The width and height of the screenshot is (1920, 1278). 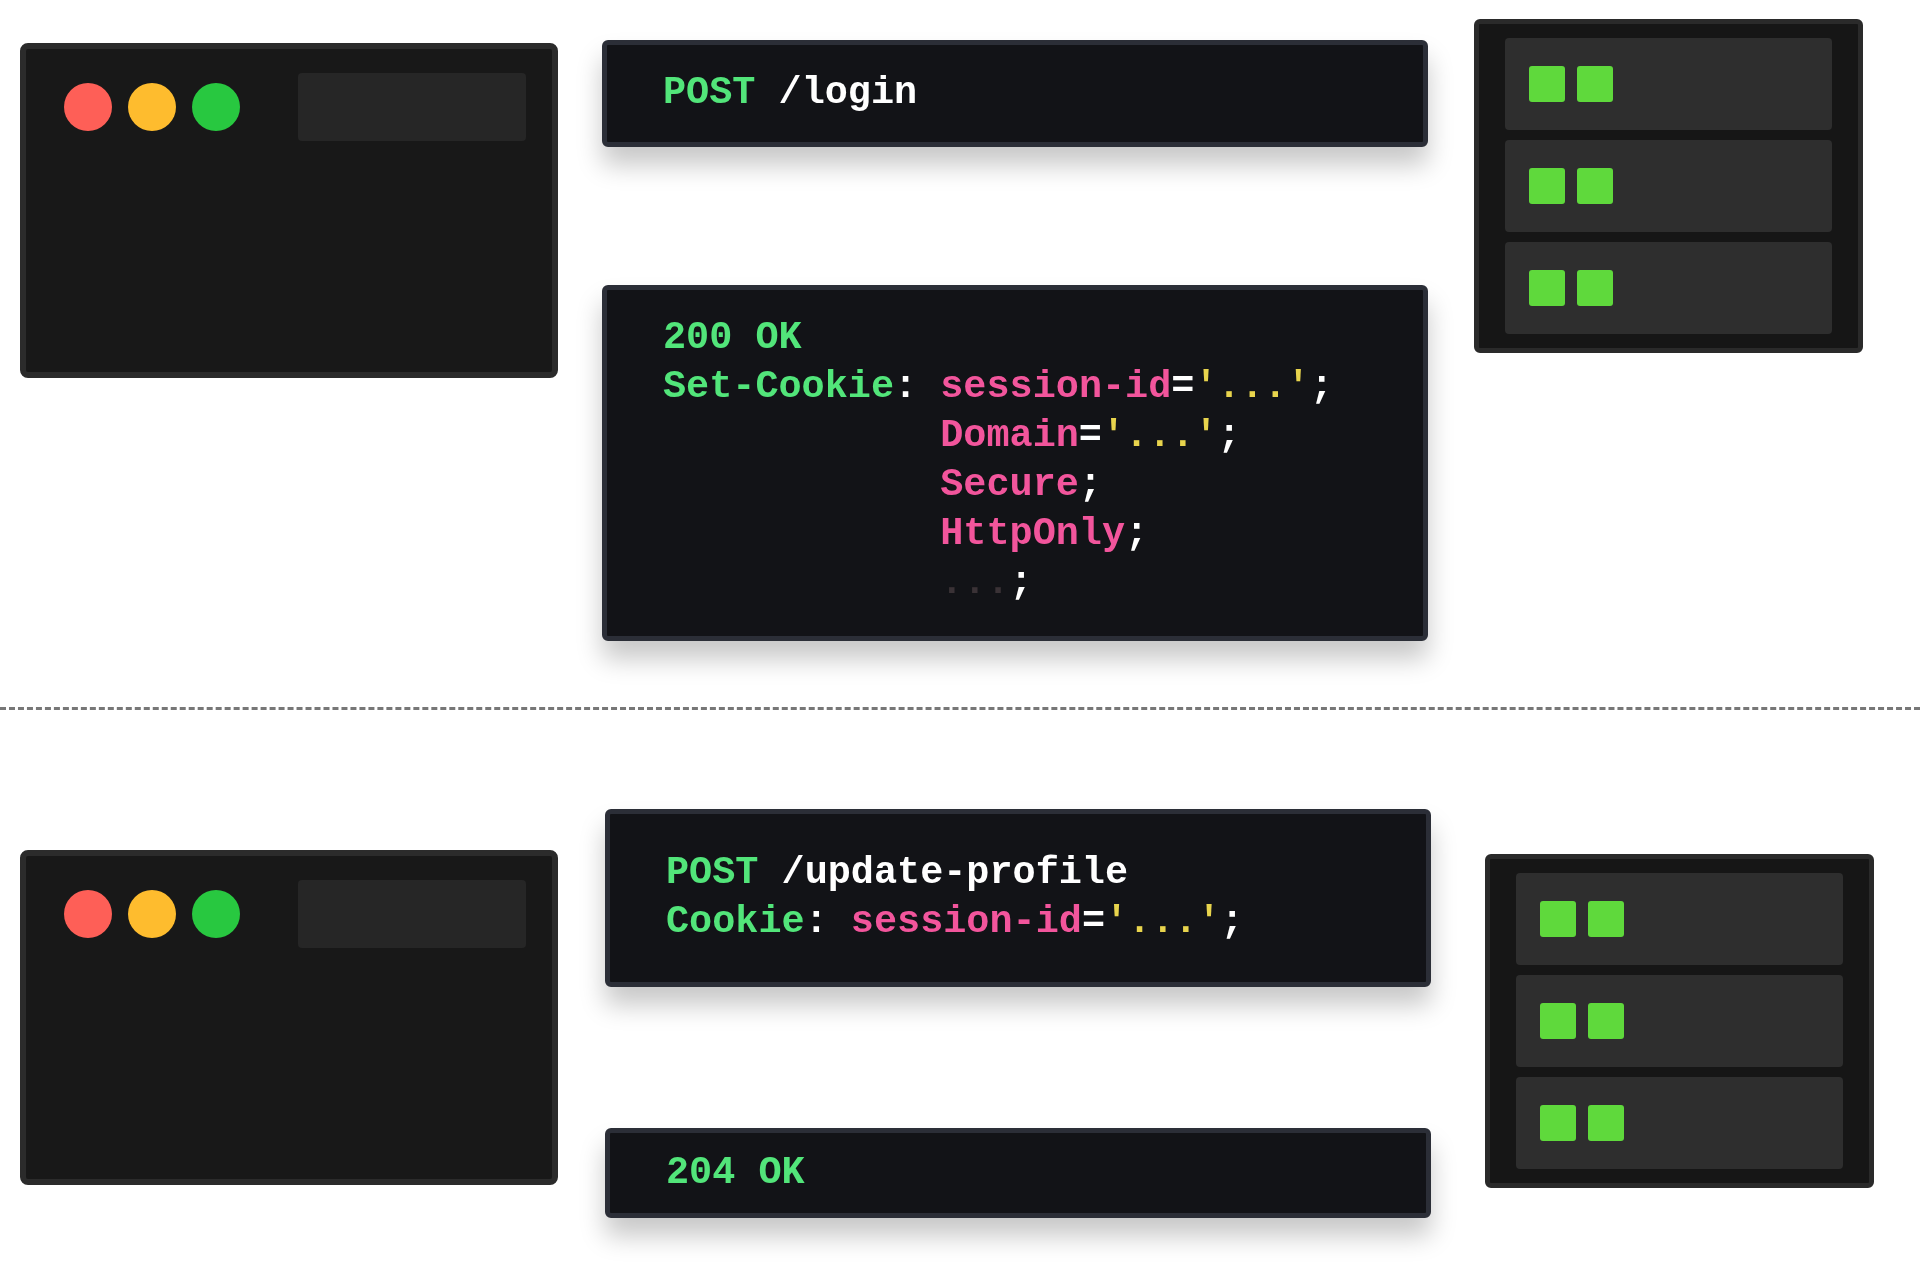 What do you see at coordinates (791, 93) in the screenshot?
I see `code-line: POST /login` at bounding box center [791, 93].